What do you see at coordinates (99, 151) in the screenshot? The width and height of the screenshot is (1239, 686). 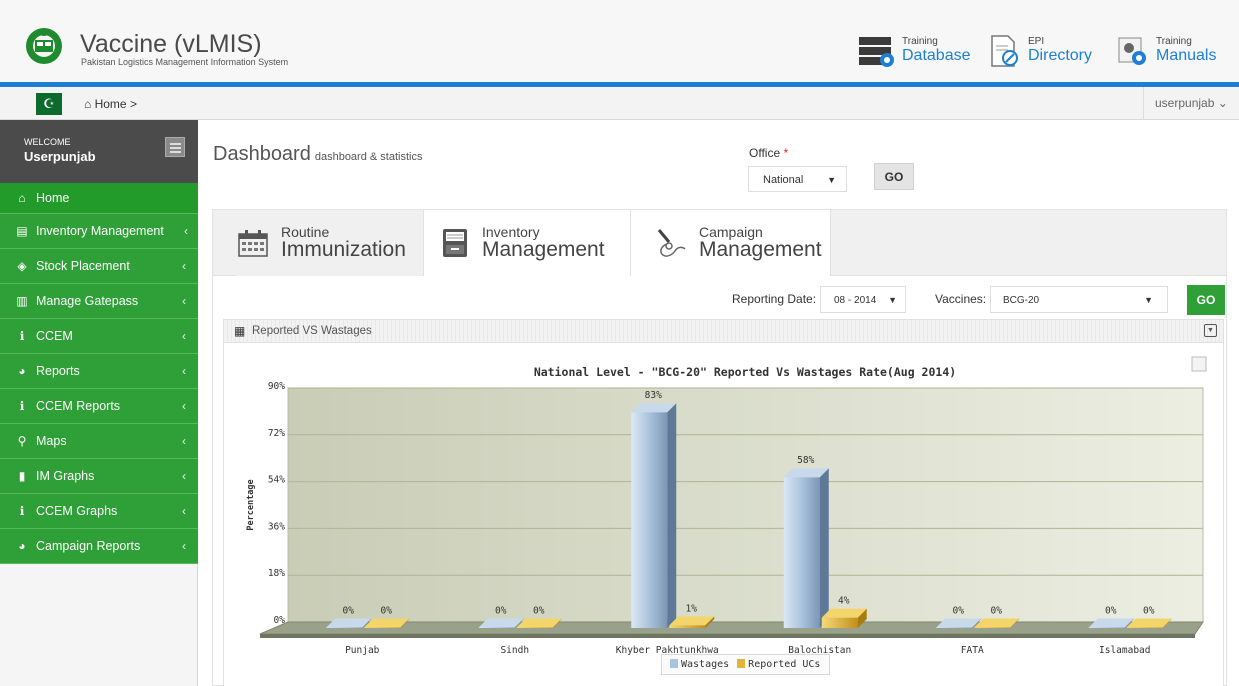 I see `welcome-panel: WELCOME Userpunjab` at bounding box center [99, 151].